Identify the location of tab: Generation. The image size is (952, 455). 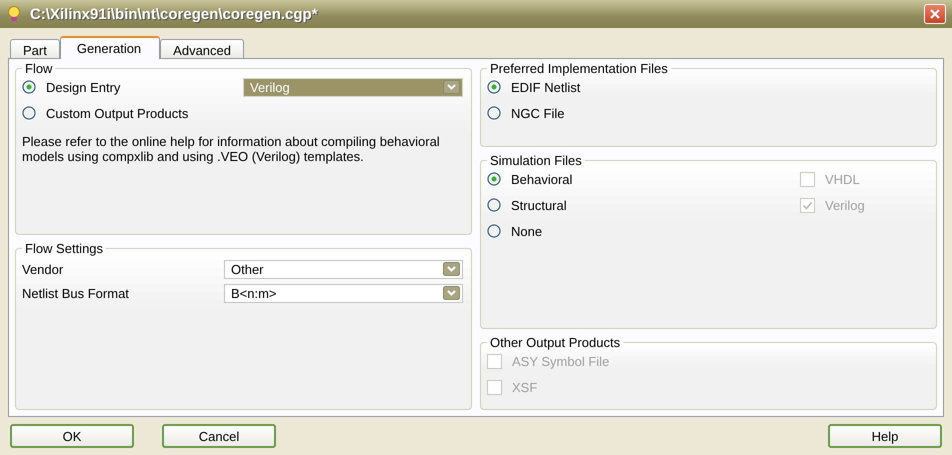
(110, 47).